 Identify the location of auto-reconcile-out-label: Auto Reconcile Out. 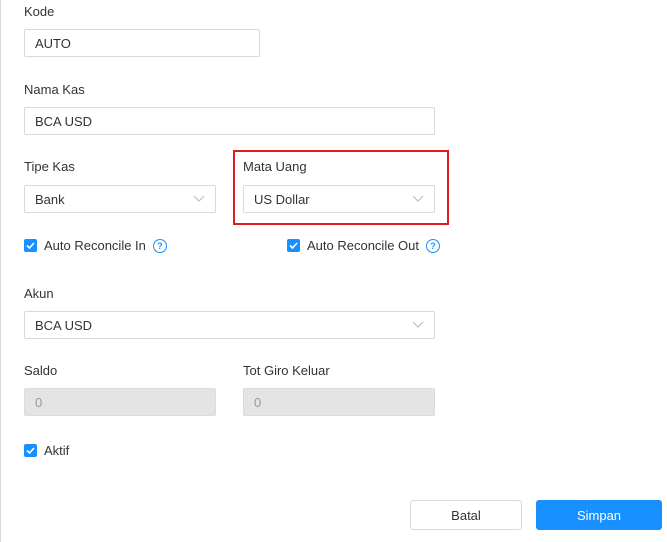
(363, 245).